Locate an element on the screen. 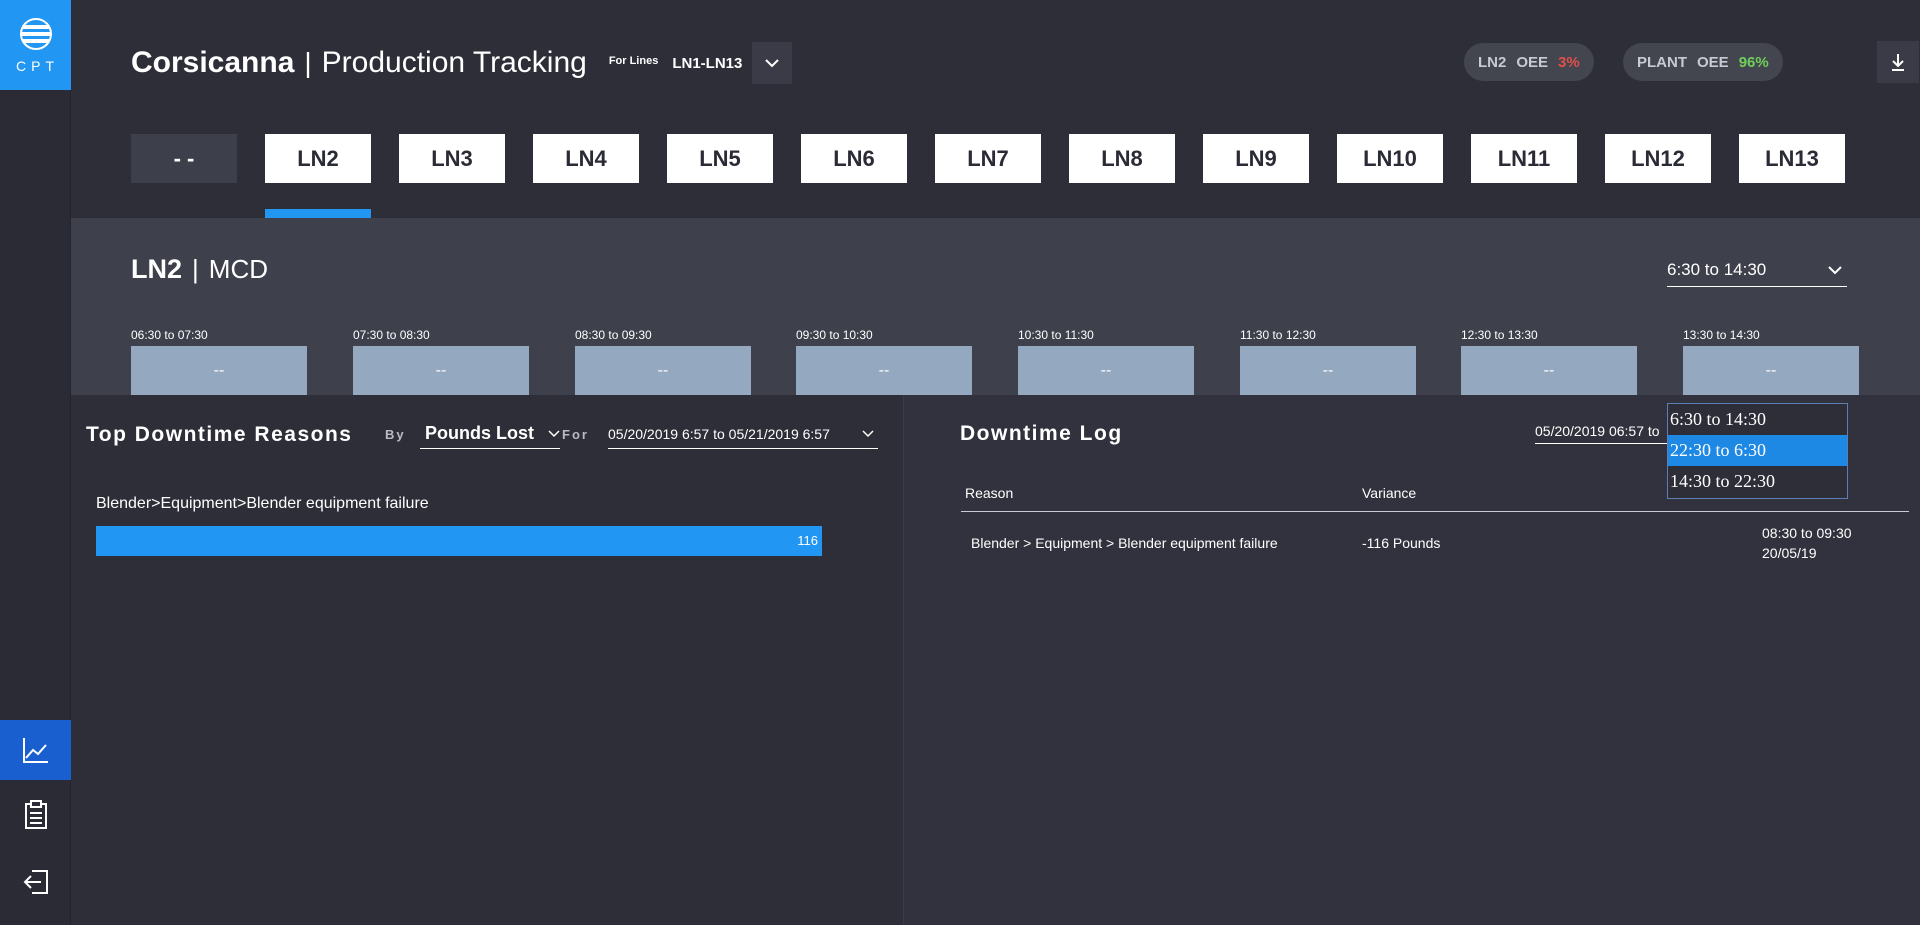  slot-label: 10:30 to 11:30 is located at coordinates (1056, 335).